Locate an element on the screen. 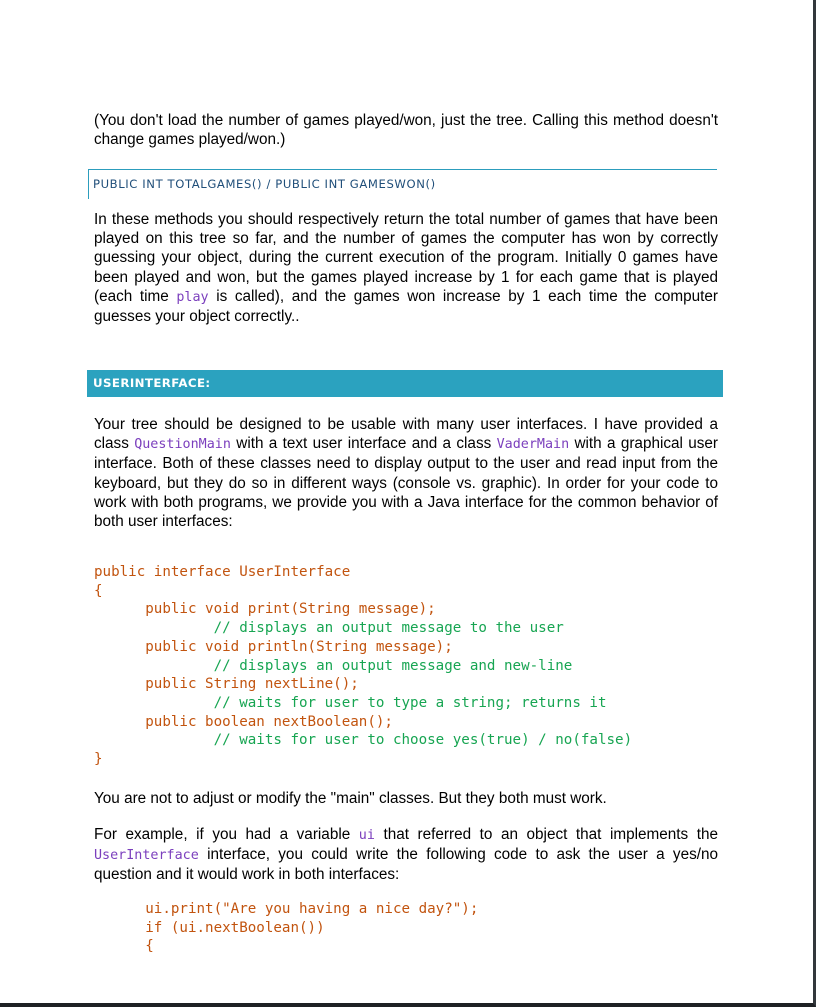 The width and height of the screenshot is (816, 1007). ui-text-2: with a text user interface and a class is located at coordinates (363, 444).